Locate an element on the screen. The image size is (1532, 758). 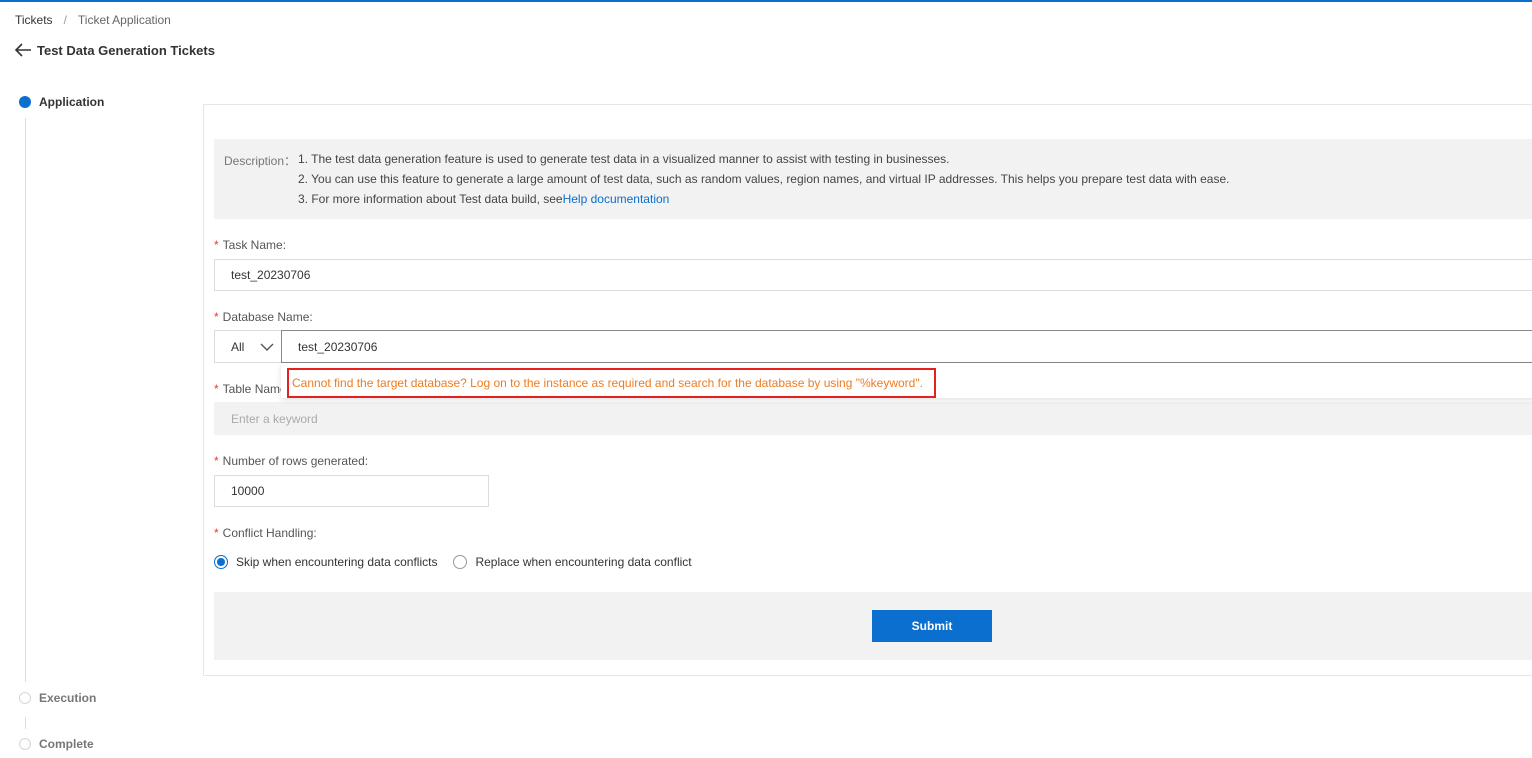
task-name-label: * Task Name: is located at coordinates (250, 245).